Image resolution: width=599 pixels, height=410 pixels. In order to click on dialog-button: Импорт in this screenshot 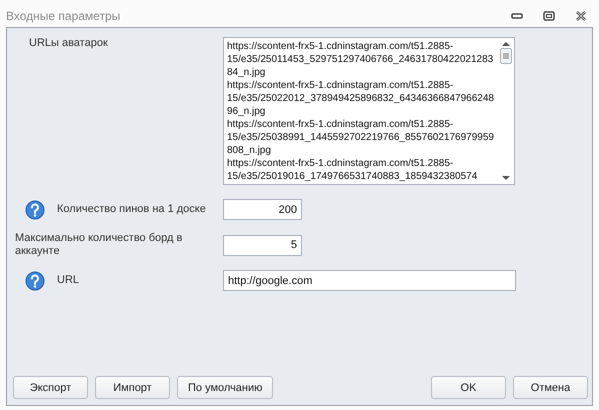, I will do `click(132, 387)`.